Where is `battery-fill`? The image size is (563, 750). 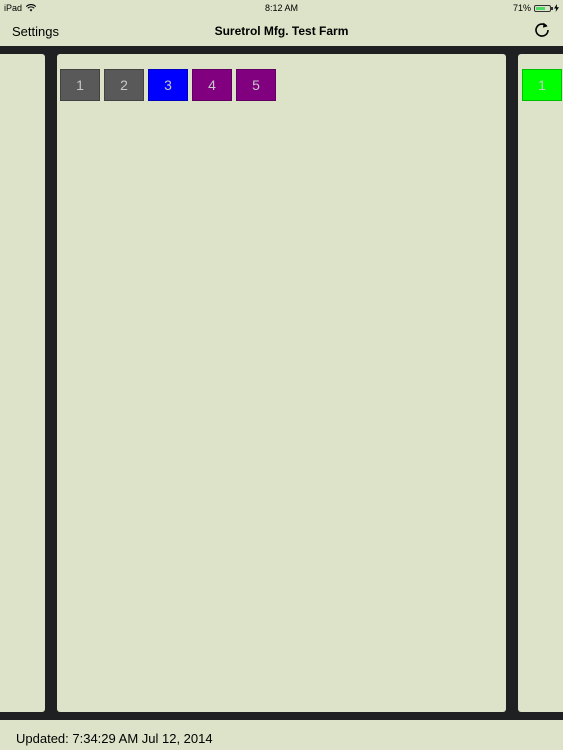
battery-fill is located at coordinates (541, 8).